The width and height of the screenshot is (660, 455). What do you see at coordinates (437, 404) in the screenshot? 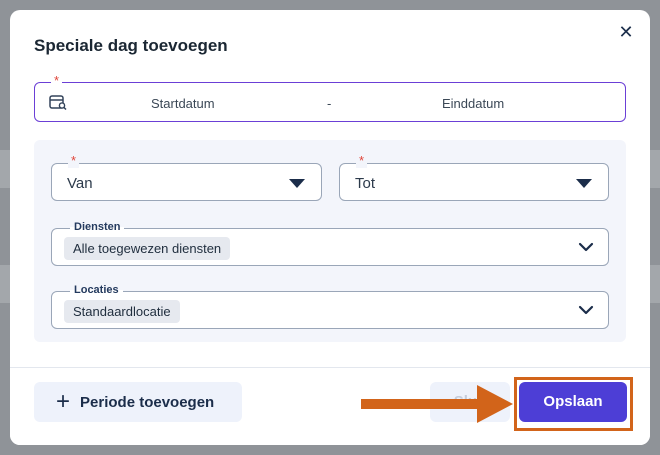
I see `annotation-arrow` at bounding box center [437, 404].